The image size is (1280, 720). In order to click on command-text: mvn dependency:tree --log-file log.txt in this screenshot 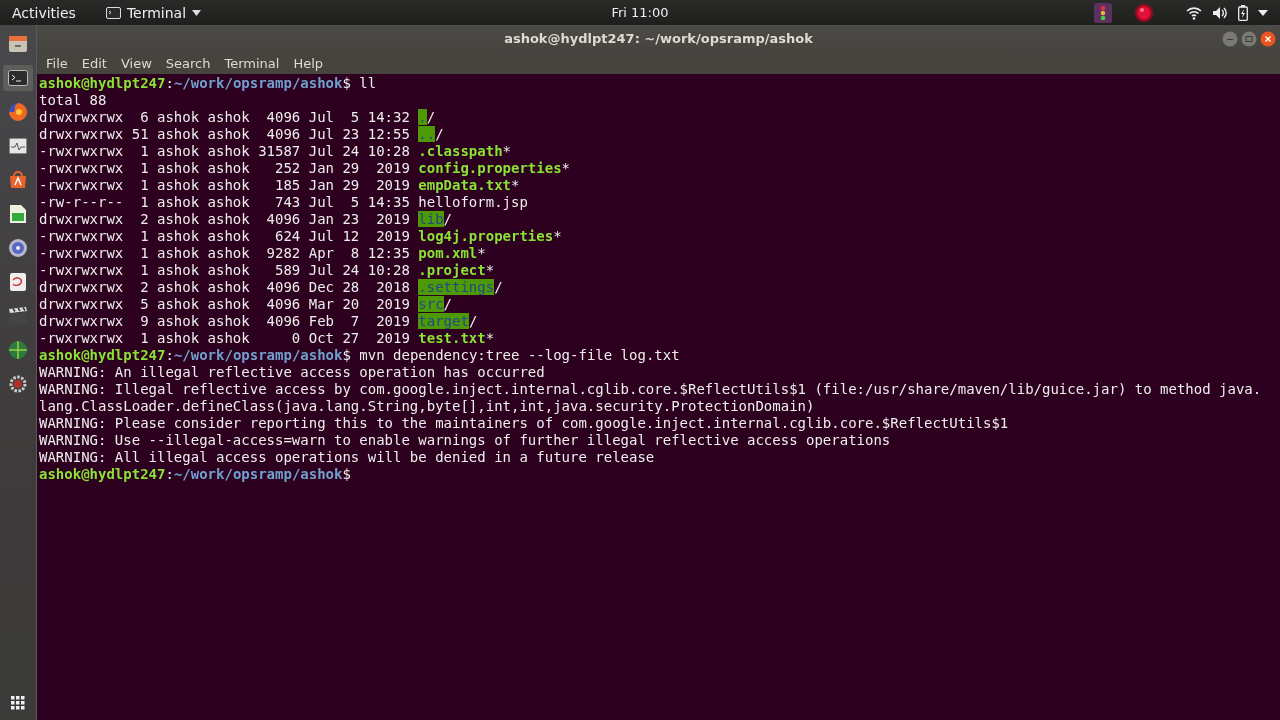, I will do `click(519, 355)`.